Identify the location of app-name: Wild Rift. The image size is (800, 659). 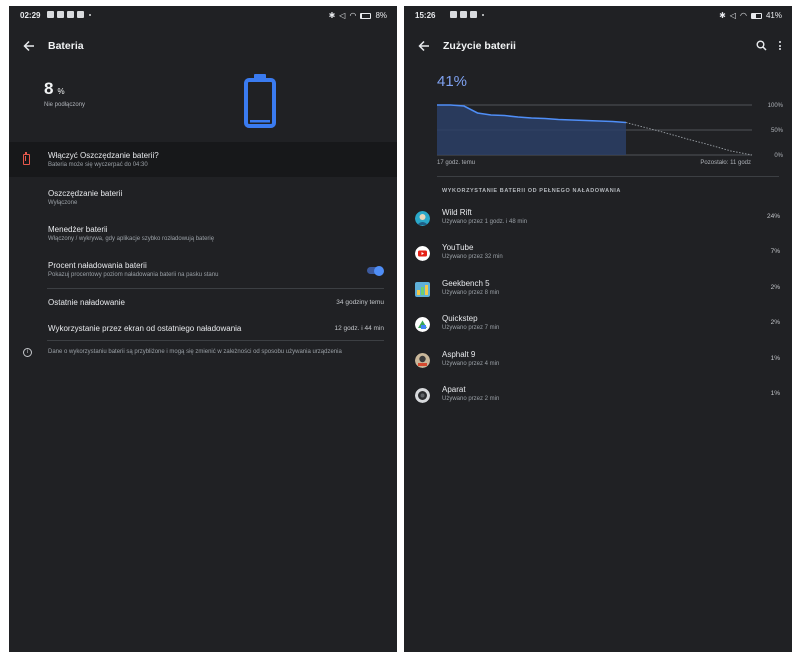
(457, 212).